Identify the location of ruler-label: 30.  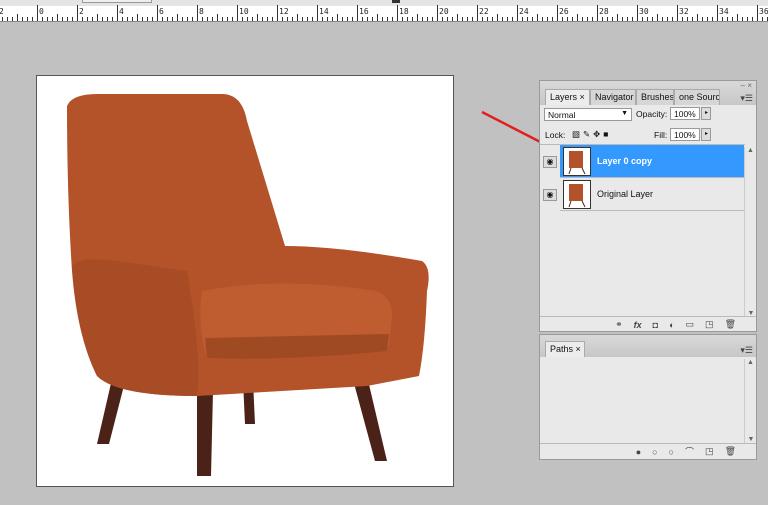
(644, 11).